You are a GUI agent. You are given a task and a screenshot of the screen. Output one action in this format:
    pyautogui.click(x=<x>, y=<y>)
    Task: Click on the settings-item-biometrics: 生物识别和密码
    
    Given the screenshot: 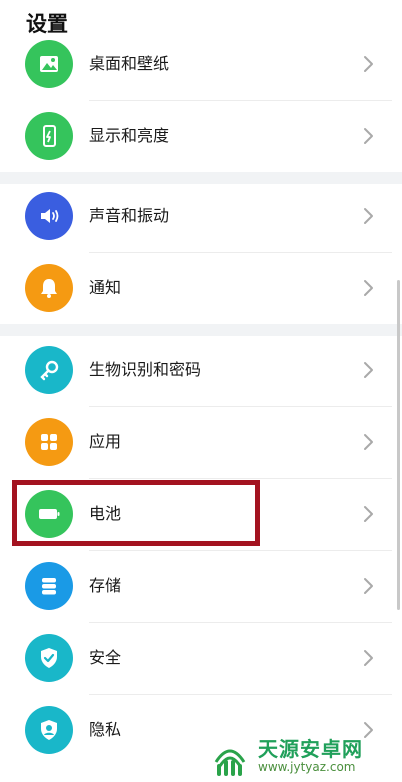 What is the action you would take?
    pyautogui.click(x=198, y=370)
    